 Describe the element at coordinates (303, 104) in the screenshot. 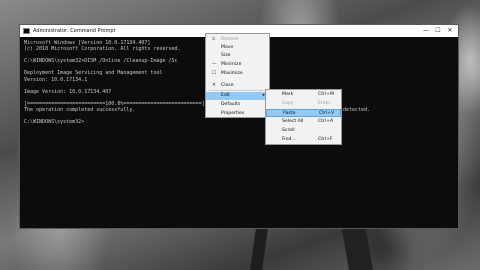

I see `edit-menu-item-copy: Copy Enter` at that location.